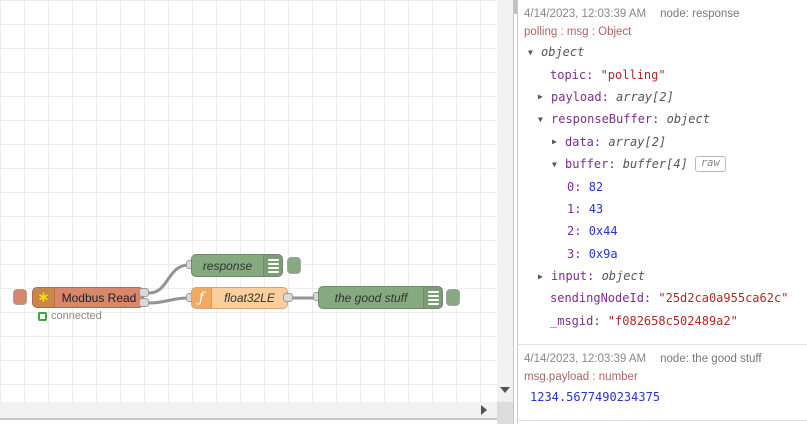 The height and width of the screenshot is (424, 807). What do you see at coordinates (227, 265) in the screenshot?
I see `node-label: response` at bounding box center [227, 265].